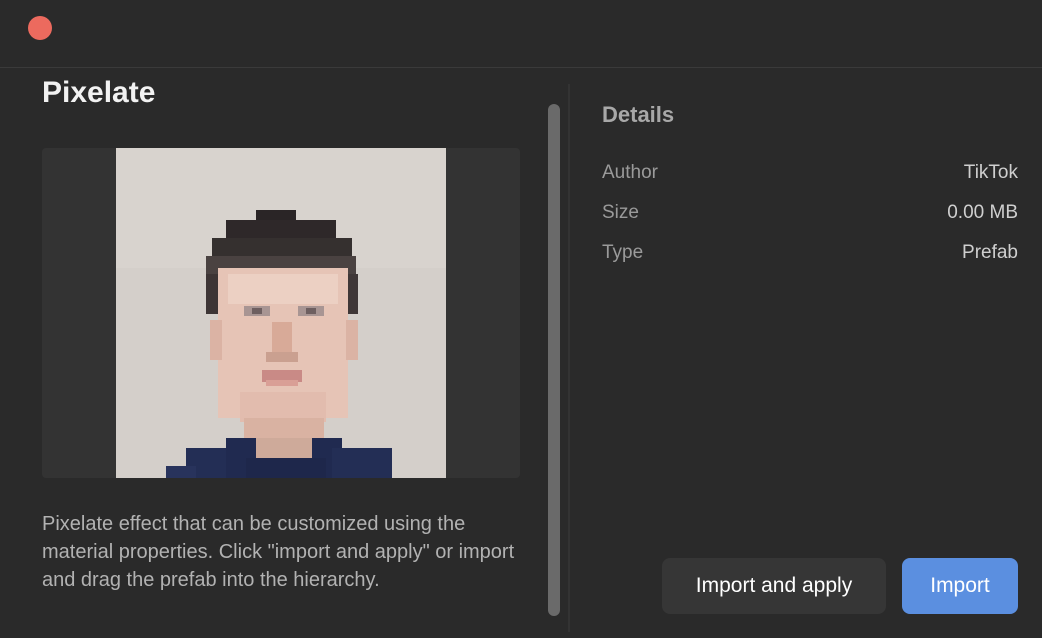 Image resolution: width=1042 pixels, height=638 pixels. I want to click on detail-row-author: Author TikTok, so click(810, 173).